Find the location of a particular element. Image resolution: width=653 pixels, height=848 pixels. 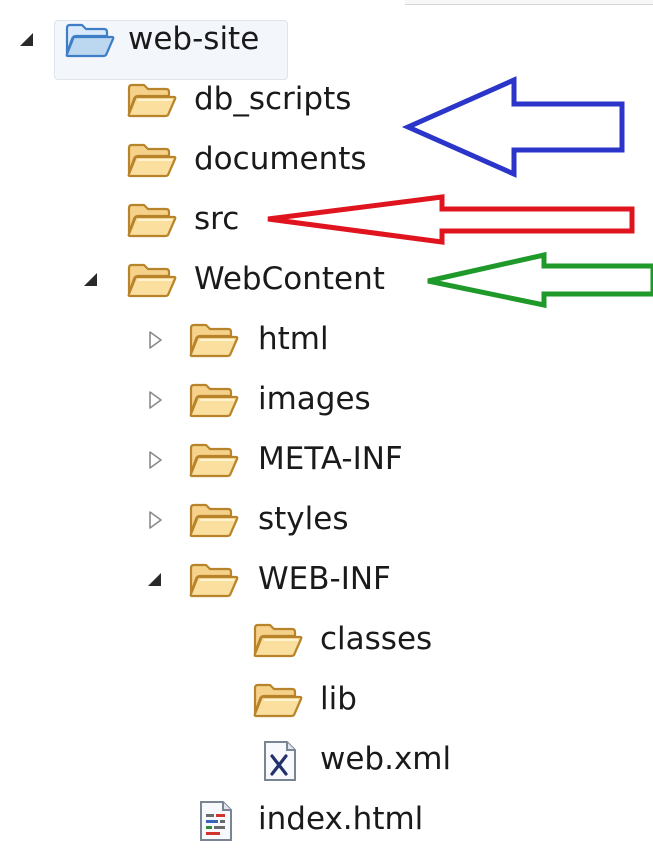

tree-node-label: index.html is located at coordinates (341, 819).